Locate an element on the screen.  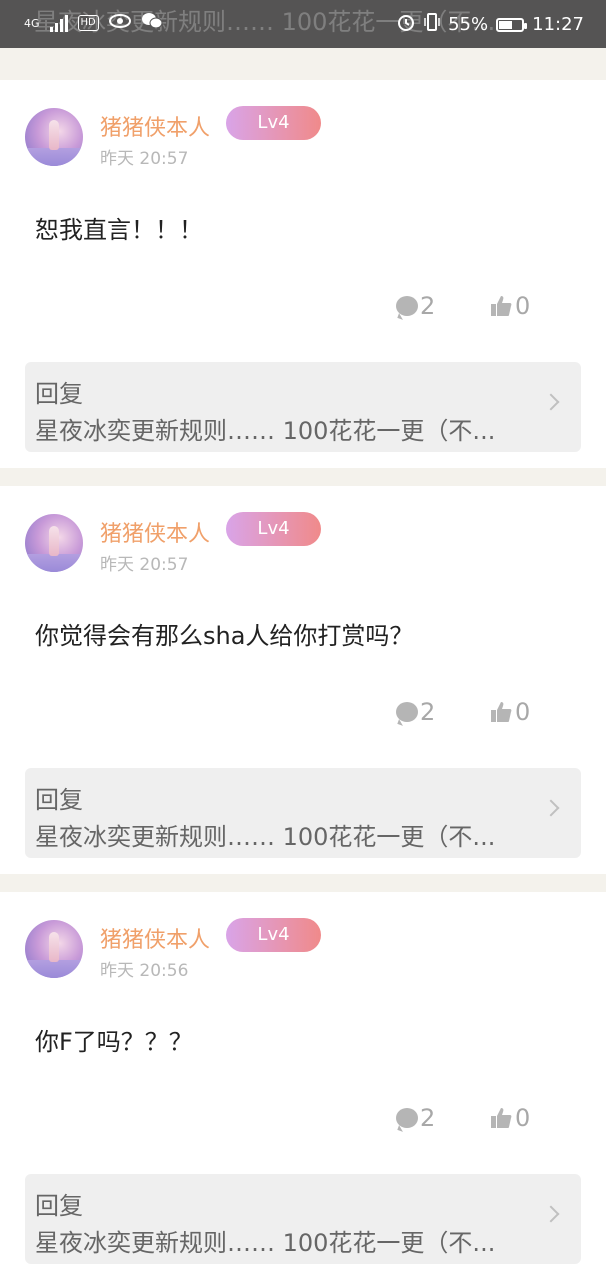
comment-text: 恕我直言！！！ is located at coordinates (119, 230).